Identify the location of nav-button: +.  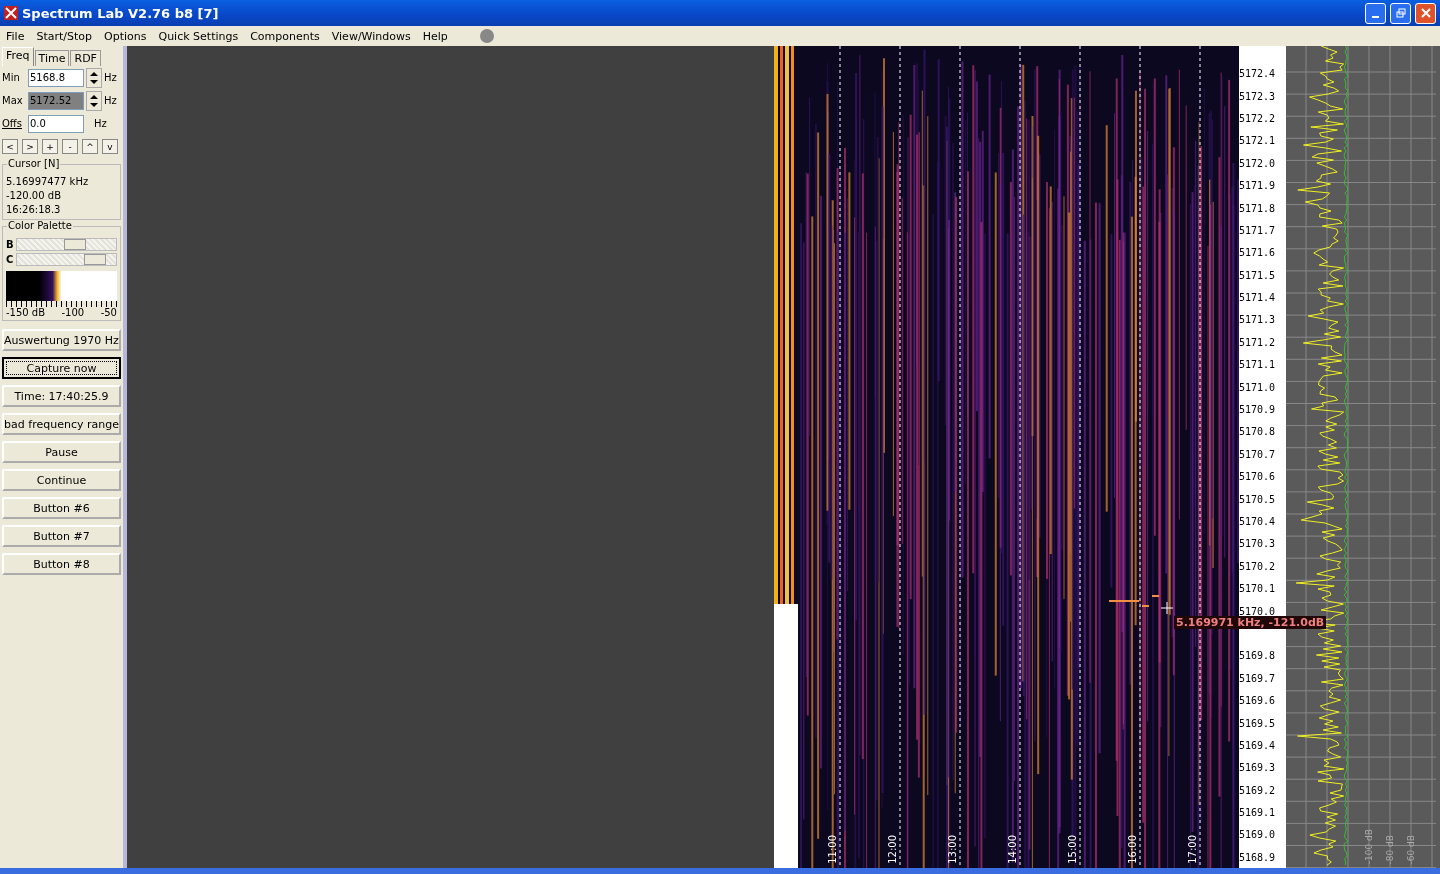
(50, 146).